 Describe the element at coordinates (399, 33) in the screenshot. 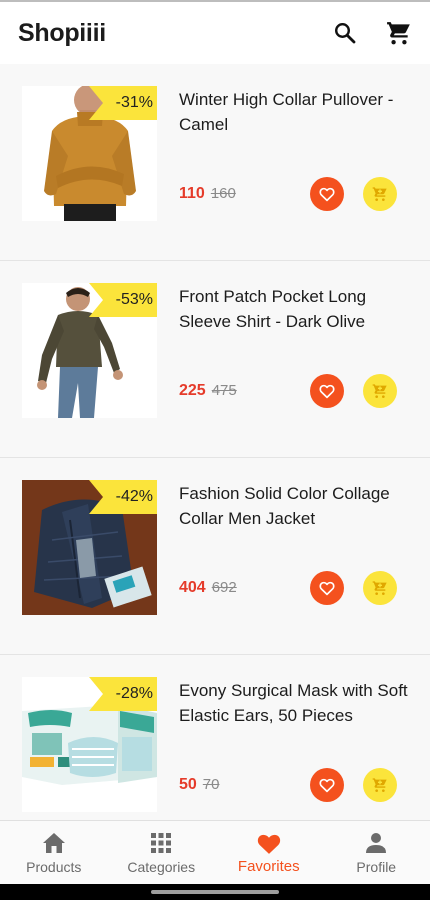

I see `shopping-cart-icon` at that location.